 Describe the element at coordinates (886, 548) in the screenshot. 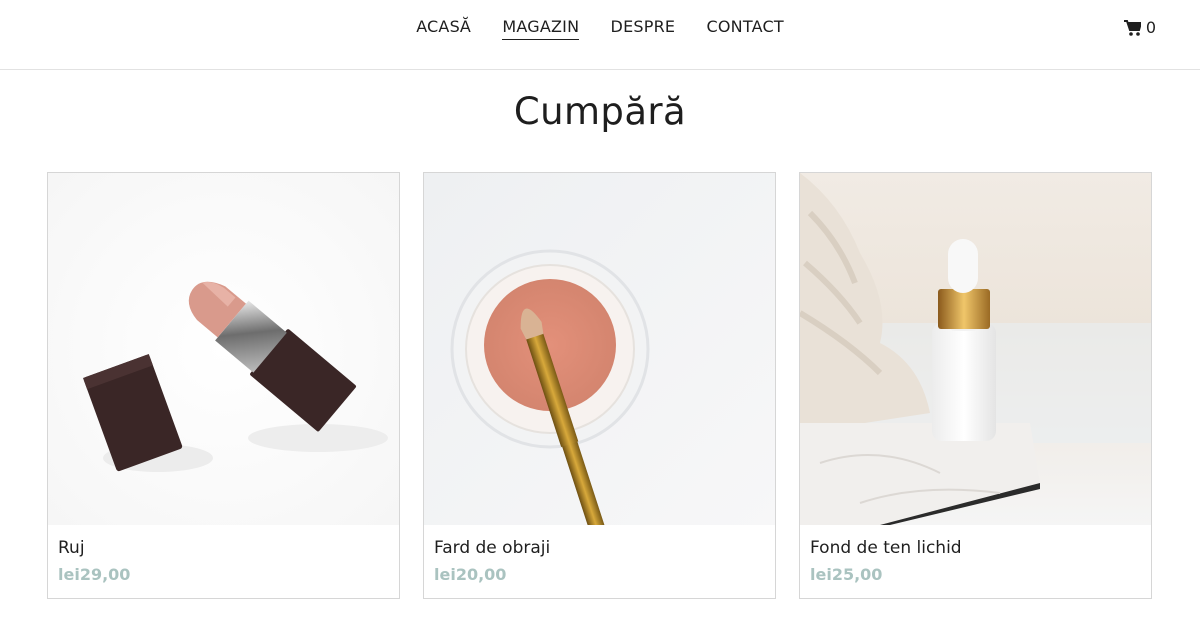

I see `product-name: Fond de ten lichid` at that location.